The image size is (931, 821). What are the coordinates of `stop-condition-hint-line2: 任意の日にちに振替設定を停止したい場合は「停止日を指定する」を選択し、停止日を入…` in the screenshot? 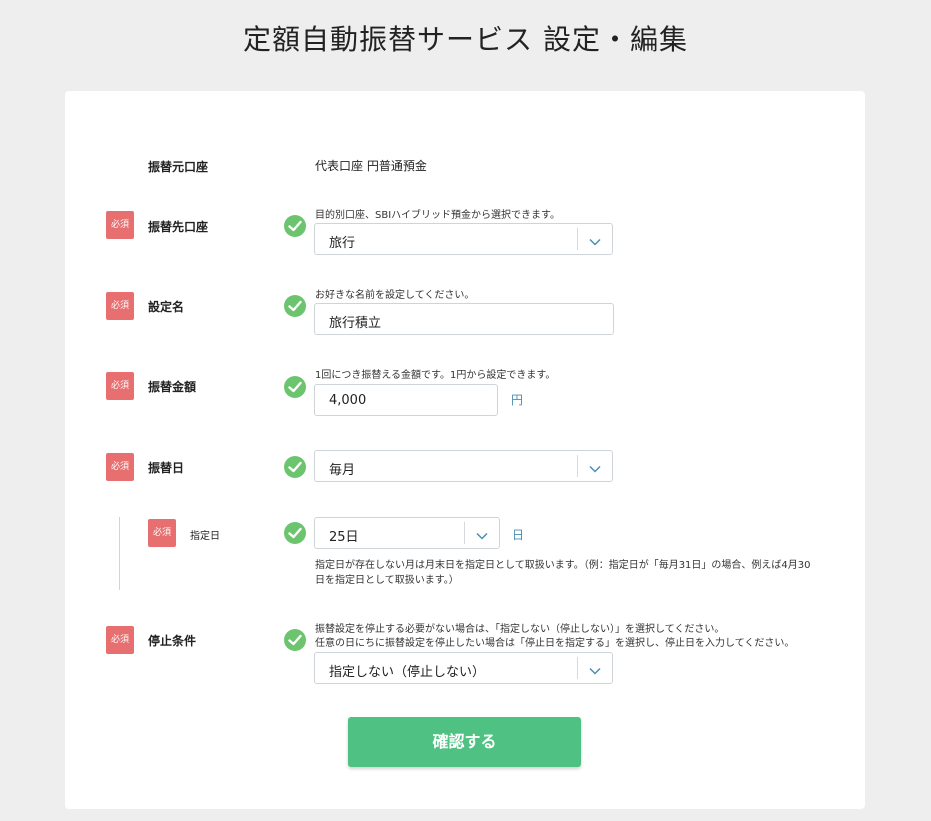 It's located at (555, 643).